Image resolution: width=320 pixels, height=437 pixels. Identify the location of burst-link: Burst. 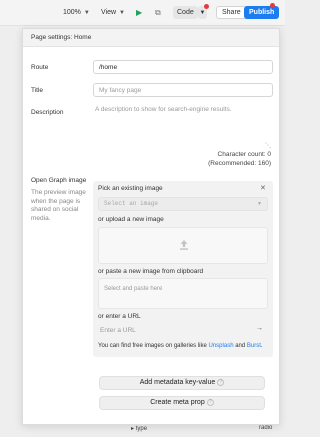
(254, 346).